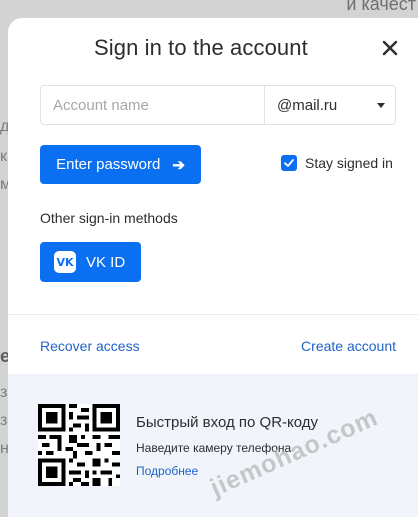 This screenshot has width=418, height=517. I want to click on account-name-input, so click(153, 105).